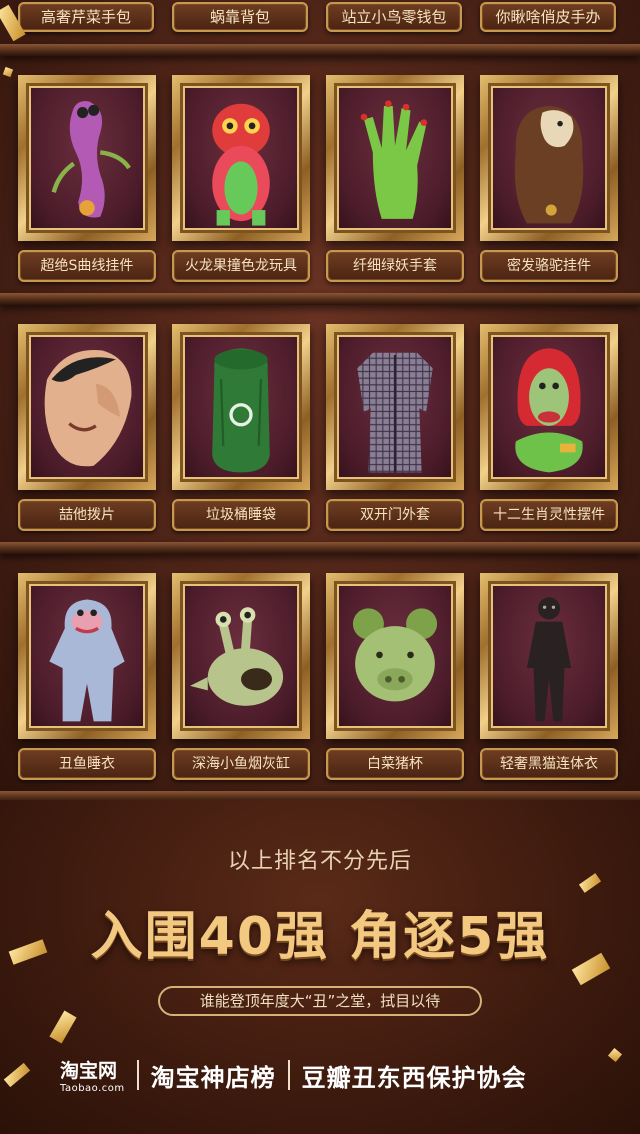 This screenshot has height=1134, width=640. What do you see at coordinates (92, 1088) in the screenshot?
I see `taobao-domain: Taobao.com` at bounding box center [92, 1088].